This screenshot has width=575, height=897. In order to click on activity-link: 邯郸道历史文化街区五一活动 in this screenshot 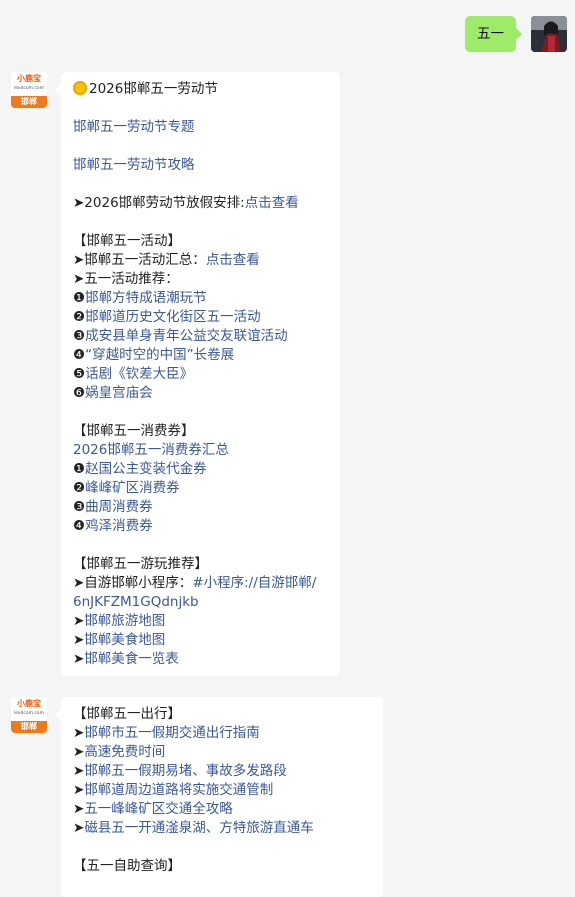, I will do `click(173, 317)`.